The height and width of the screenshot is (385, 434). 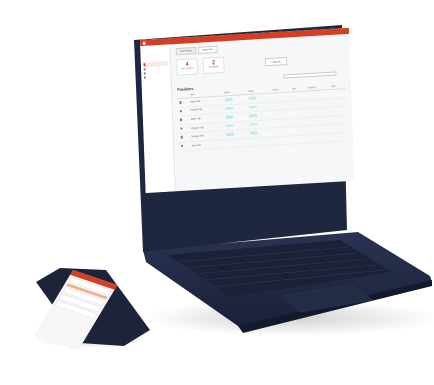 I want to click on user-block, so click(x=155, y=57).